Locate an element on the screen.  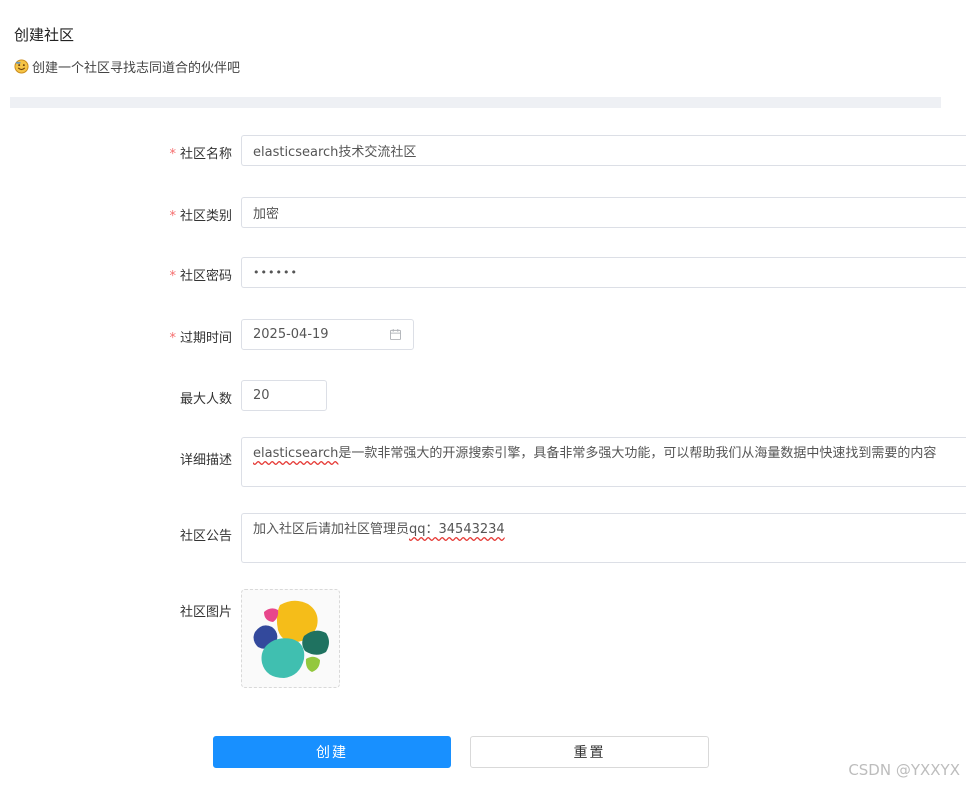
image-upload is located at coordinates (290, 638).